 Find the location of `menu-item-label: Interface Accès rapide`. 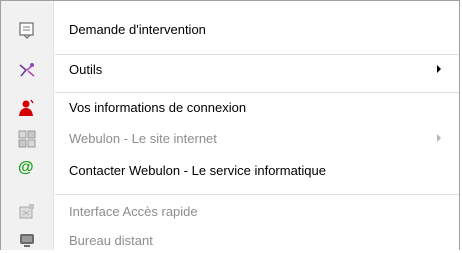

menu-item-label: Interface Accès rapide is located at coordinates (133, 211).